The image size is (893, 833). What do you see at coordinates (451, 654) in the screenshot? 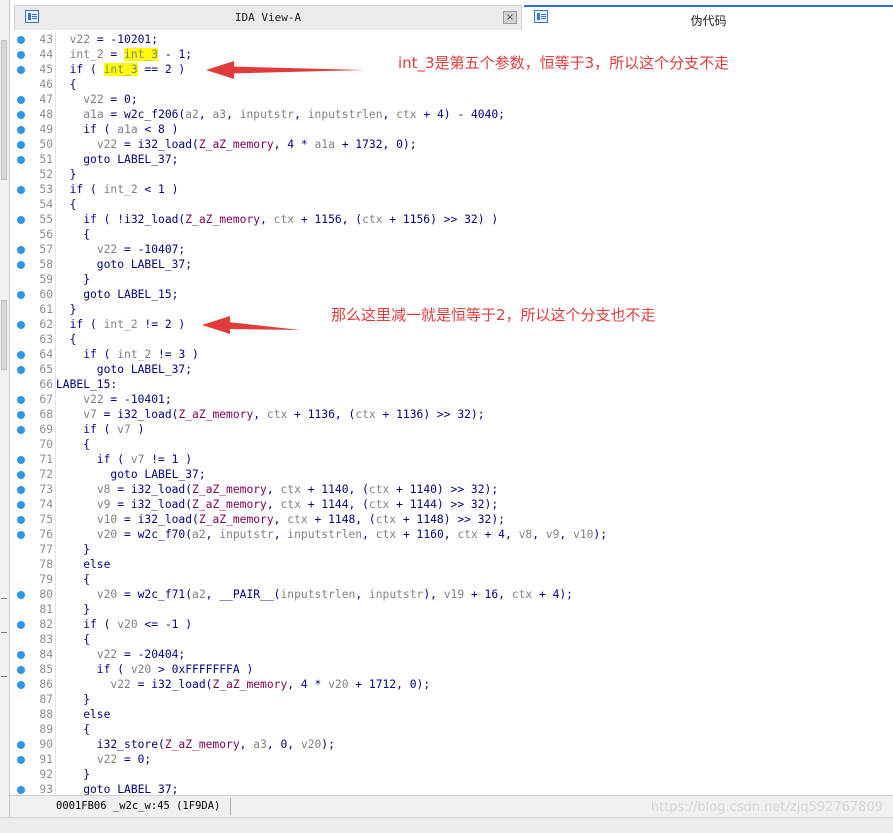
I see `code-line: 84 v22 = -20404;` at bounding box center [451, 654].